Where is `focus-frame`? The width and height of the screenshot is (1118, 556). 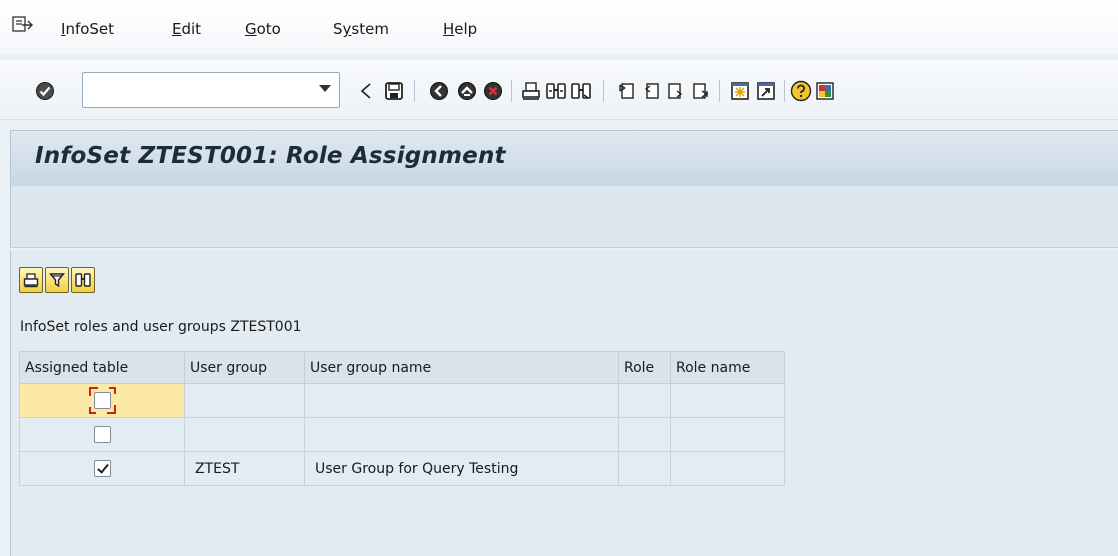 focus-frame is located at coordinates (102, 400).